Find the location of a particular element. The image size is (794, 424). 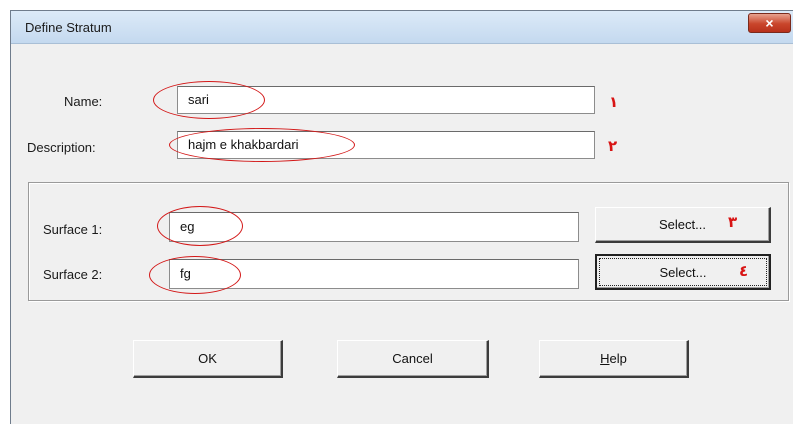

close-icon: × is located at coordinates (769, 23).